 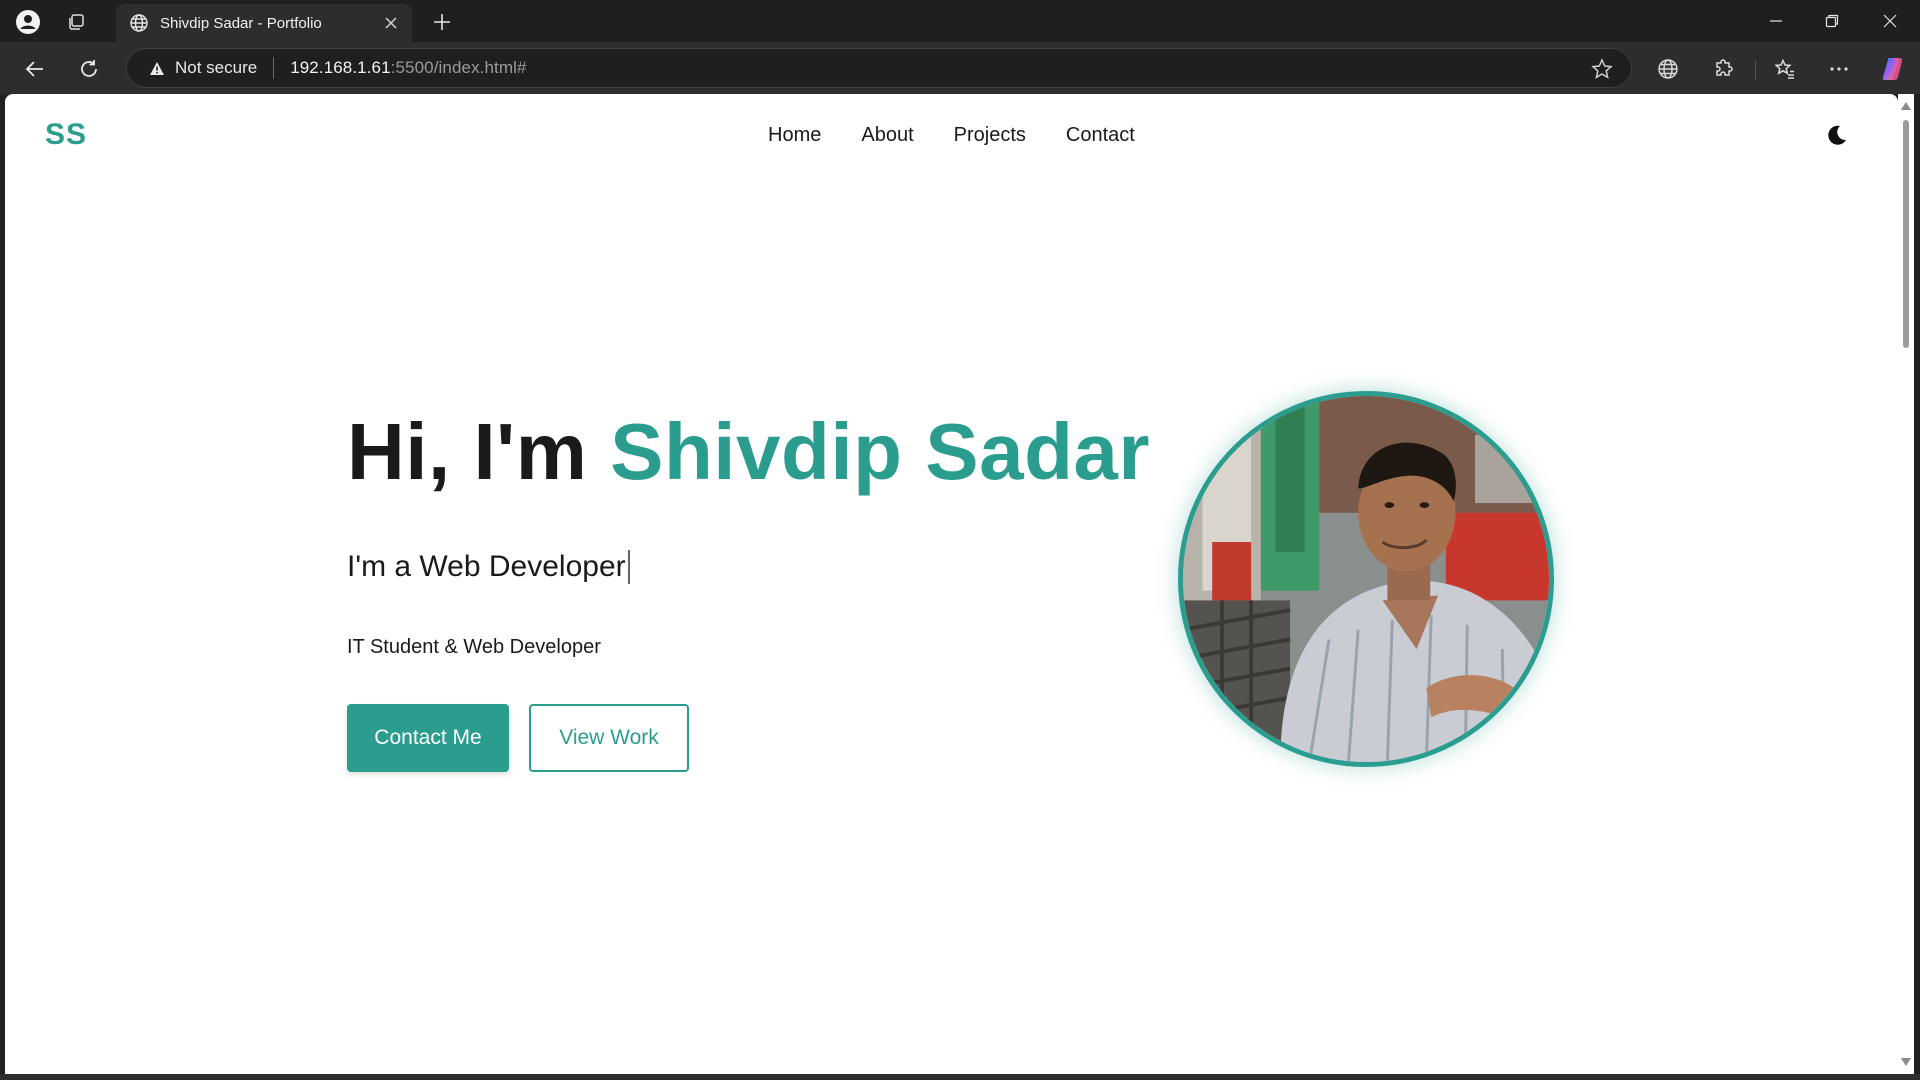 What do you see at coordinates (458, 67) in the screenshot?
I see `url-path: :5500/index.html#` at bounding box center [458, 67].